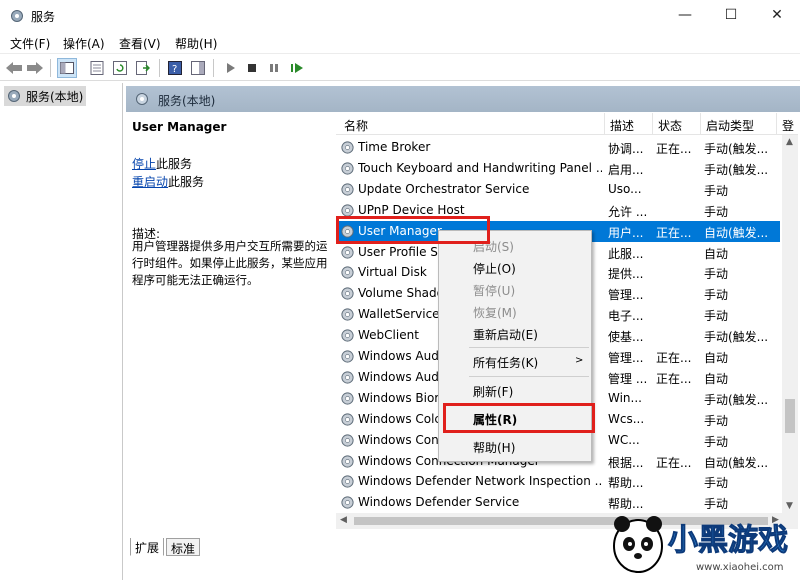 The height and width of the screenshot is (580, 800). What do you see at coordinates (14, 68) in the screenshot?
I see `back-arrow-icon` at bounding box center [14, 68].